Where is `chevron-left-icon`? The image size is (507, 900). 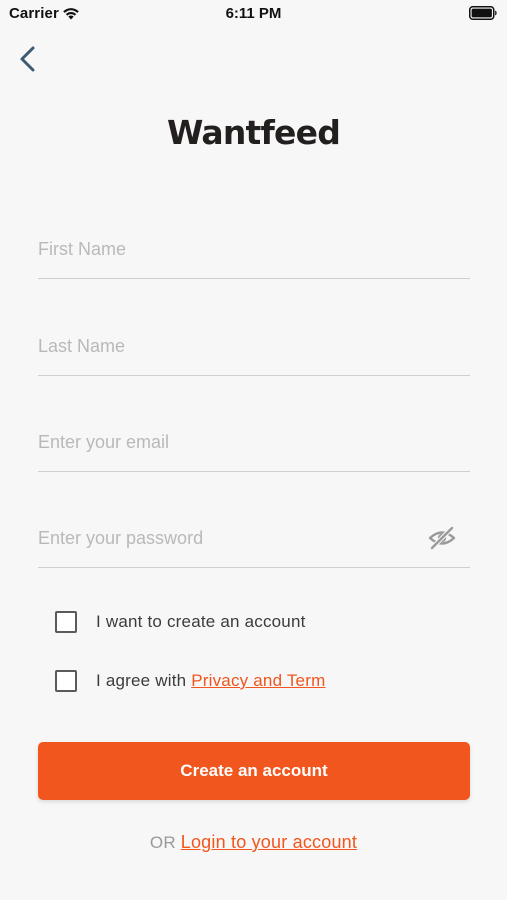 chevron-left-icon is located at coordinates (27, 59).